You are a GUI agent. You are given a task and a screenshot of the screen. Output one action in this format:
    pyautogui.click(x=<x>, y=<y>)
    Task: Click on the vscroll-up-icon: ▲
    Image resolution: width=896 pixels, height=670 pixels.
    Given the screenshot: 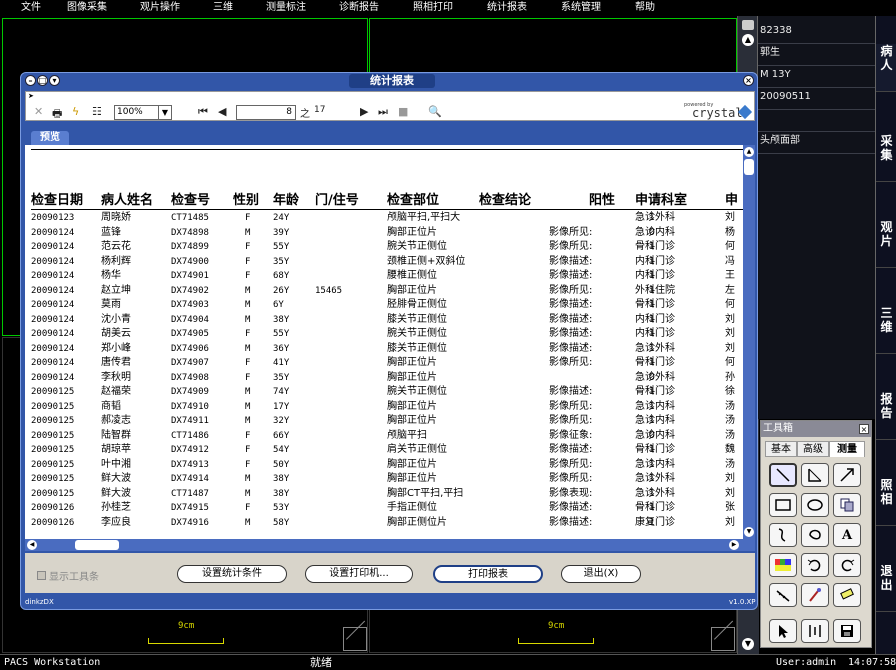 What is the action you would take?
    pyautogui.click(x=749, y=152)
    